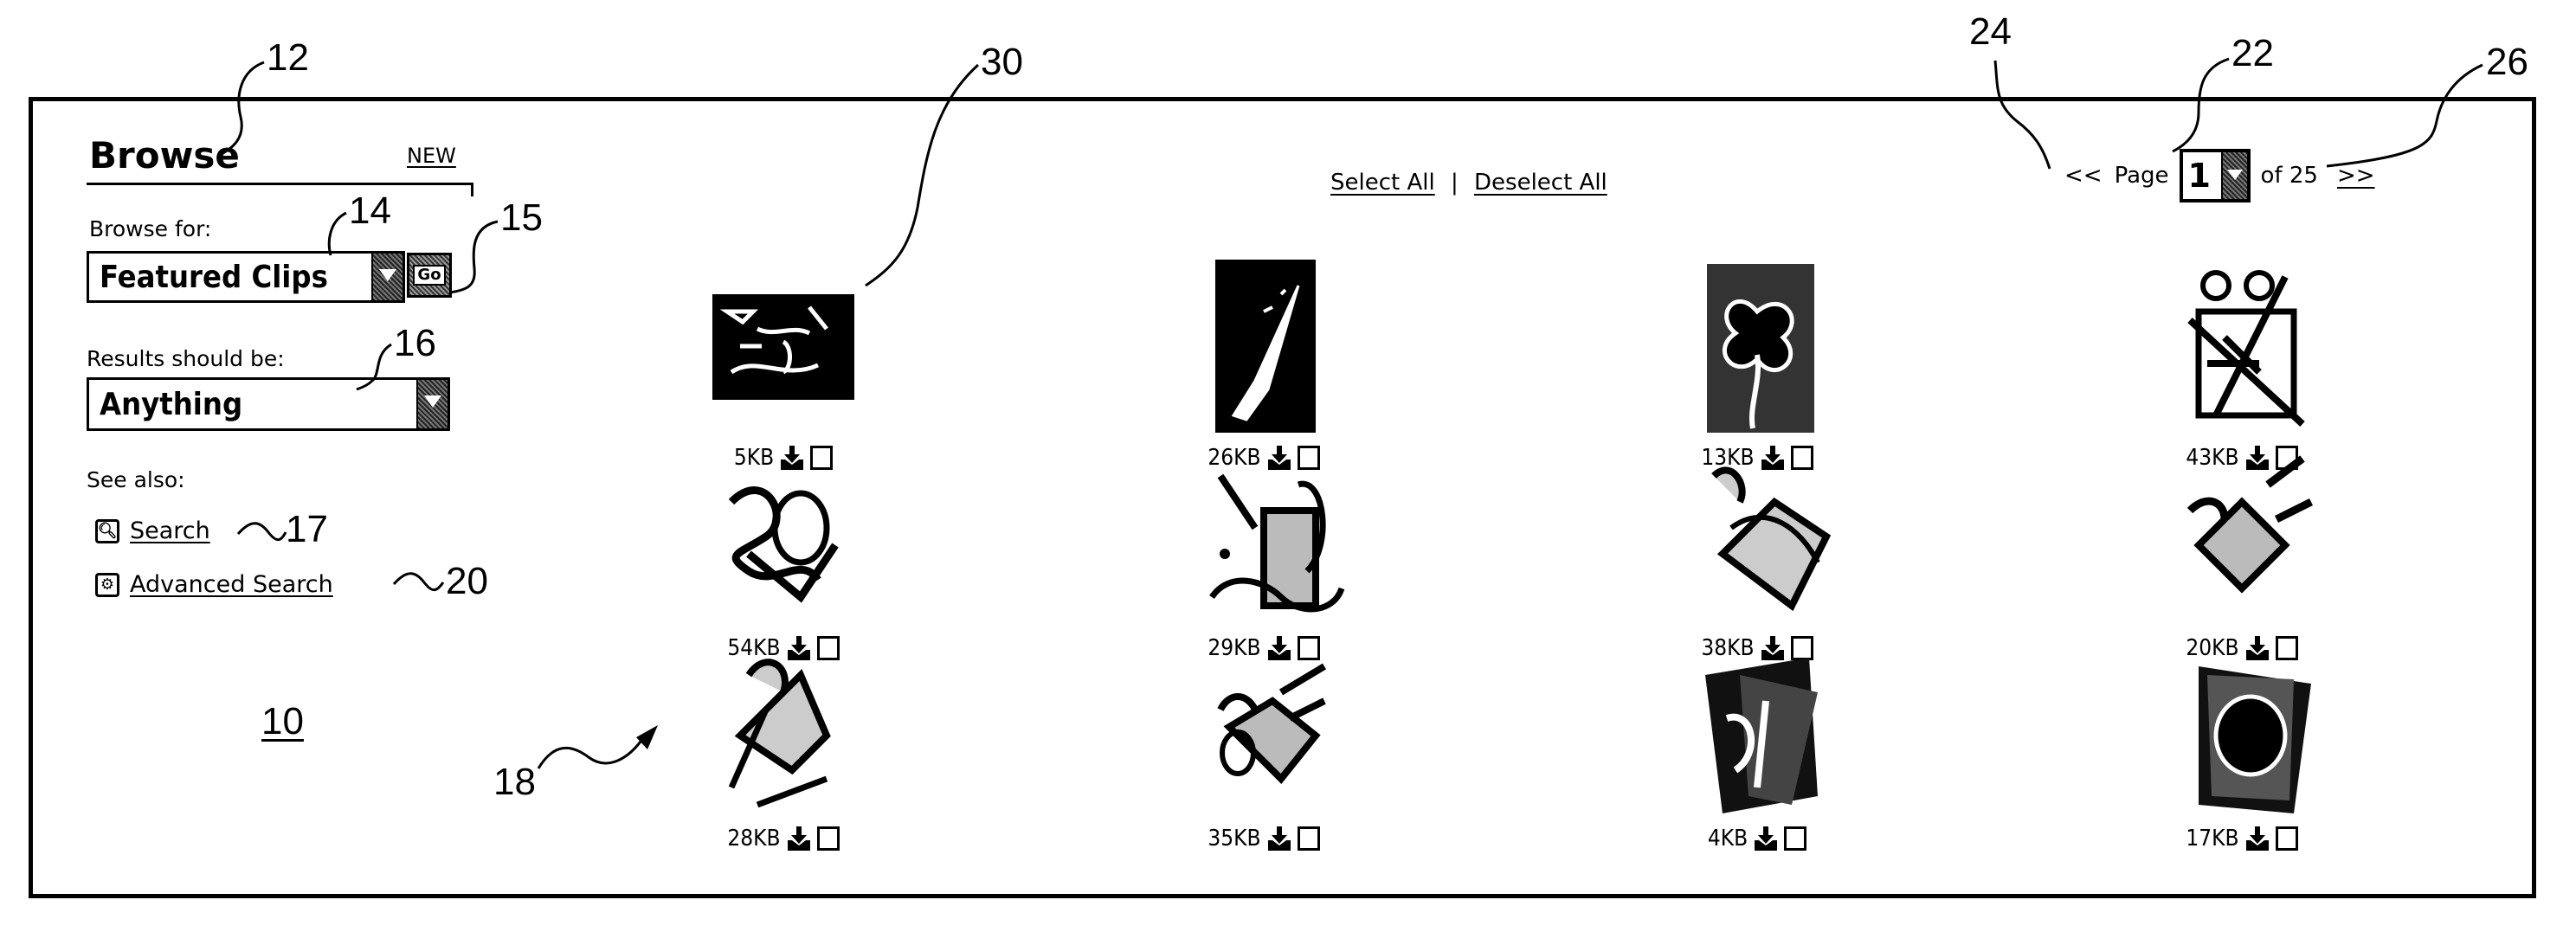 The width and height of the screenshot is (2576, 932). What do you see at coordinates (2212, 839) in the screenshot?
I see `clip-size: 17KB` at bounding box center [2212, 839].